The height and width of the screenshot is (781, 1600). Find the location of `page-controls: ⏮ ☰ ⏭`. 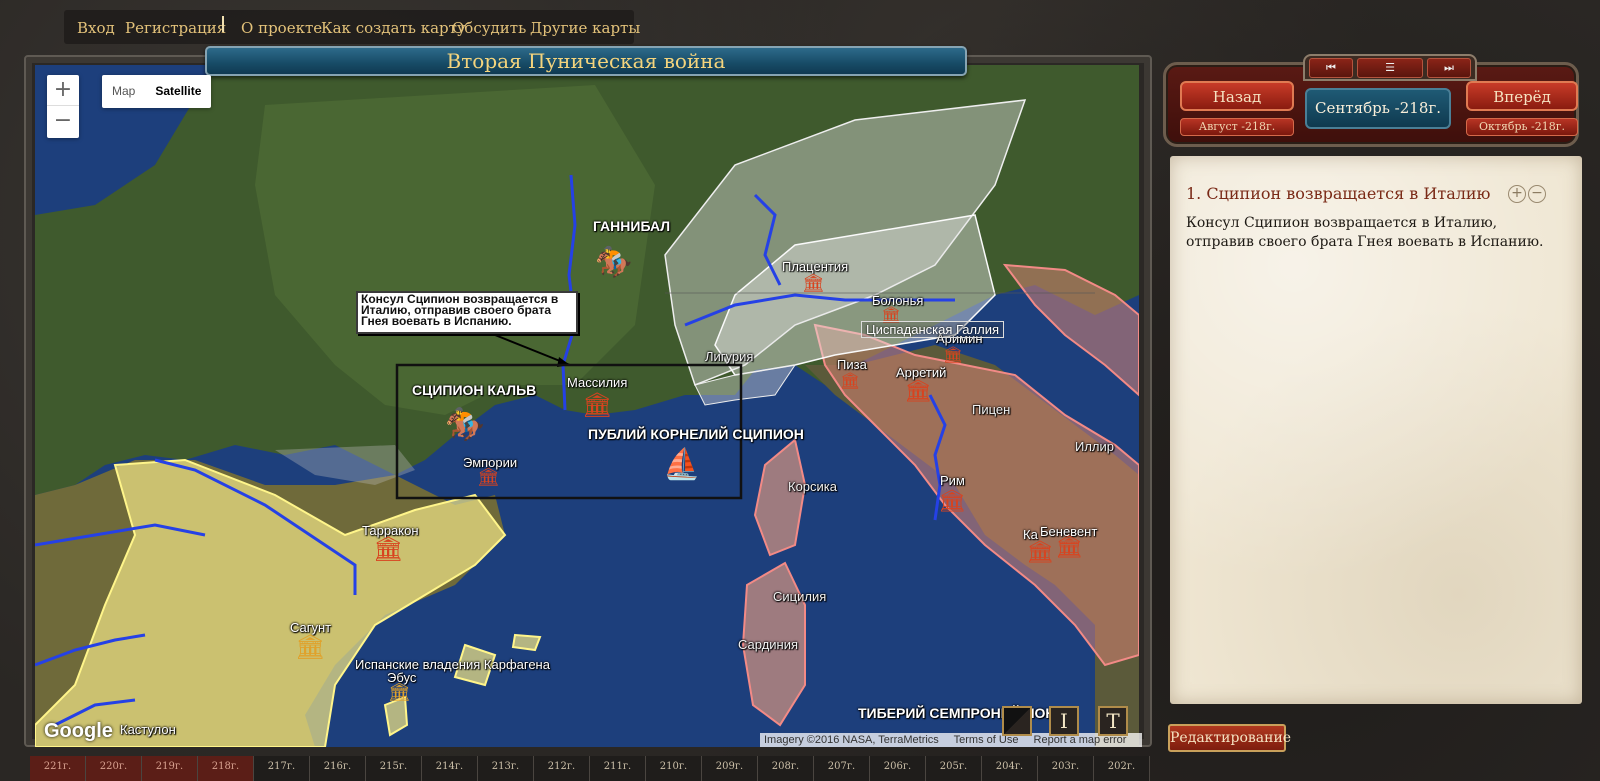

page-controls: ⏮ ☰ ⏭ is located at coordinates (1390, 67).